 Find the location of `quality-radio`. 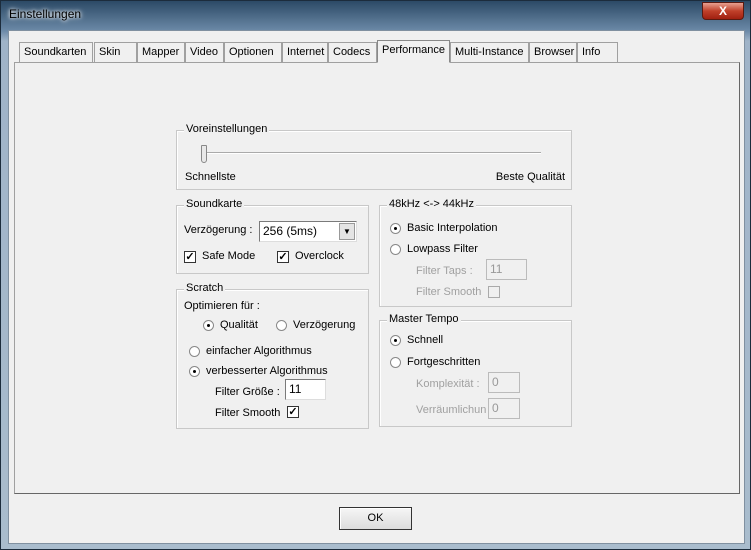

quality-radio is located at coordinates (208, 325).